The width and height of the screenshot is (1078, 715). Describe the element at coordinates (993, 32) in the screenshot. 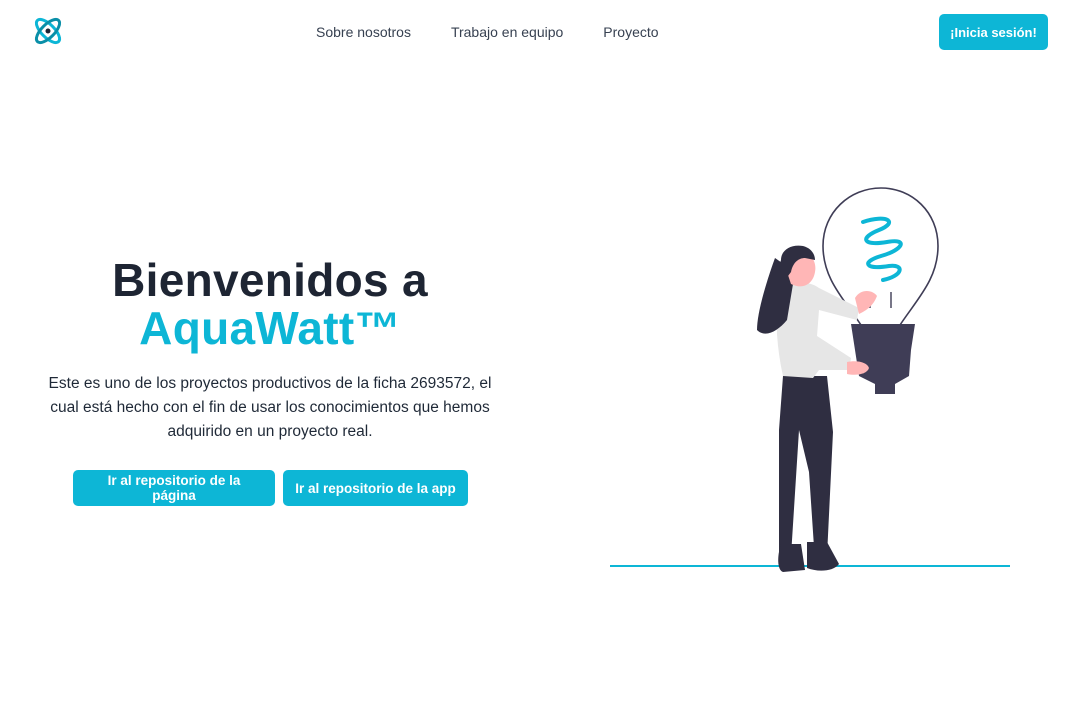

I see `login-button: ¡Inicia sesión!` at that location.